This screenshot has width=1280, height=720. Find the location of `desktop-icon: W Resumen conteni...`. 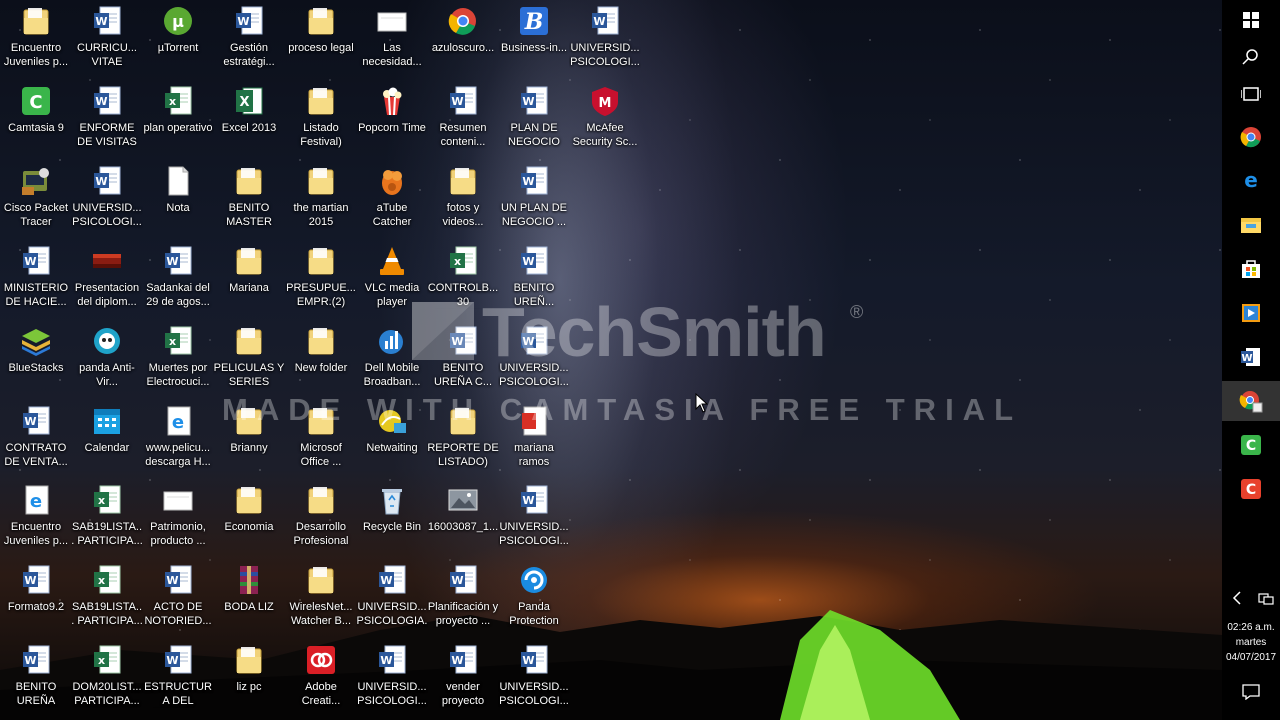

desktop-icon: W Resumen conteni... is located at coordinates (463, 118).